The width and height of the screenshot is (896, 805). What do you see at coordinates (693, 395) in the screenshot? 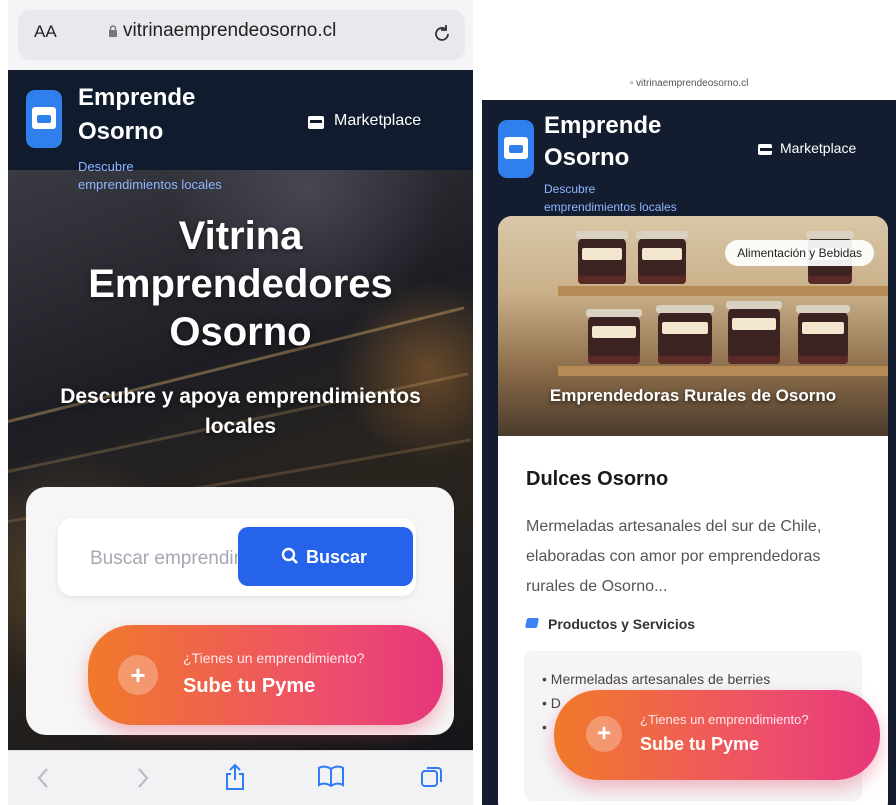
I see `image-caption: Emprendedoras Rurales de Osorno` at bounding box center [693, 395].